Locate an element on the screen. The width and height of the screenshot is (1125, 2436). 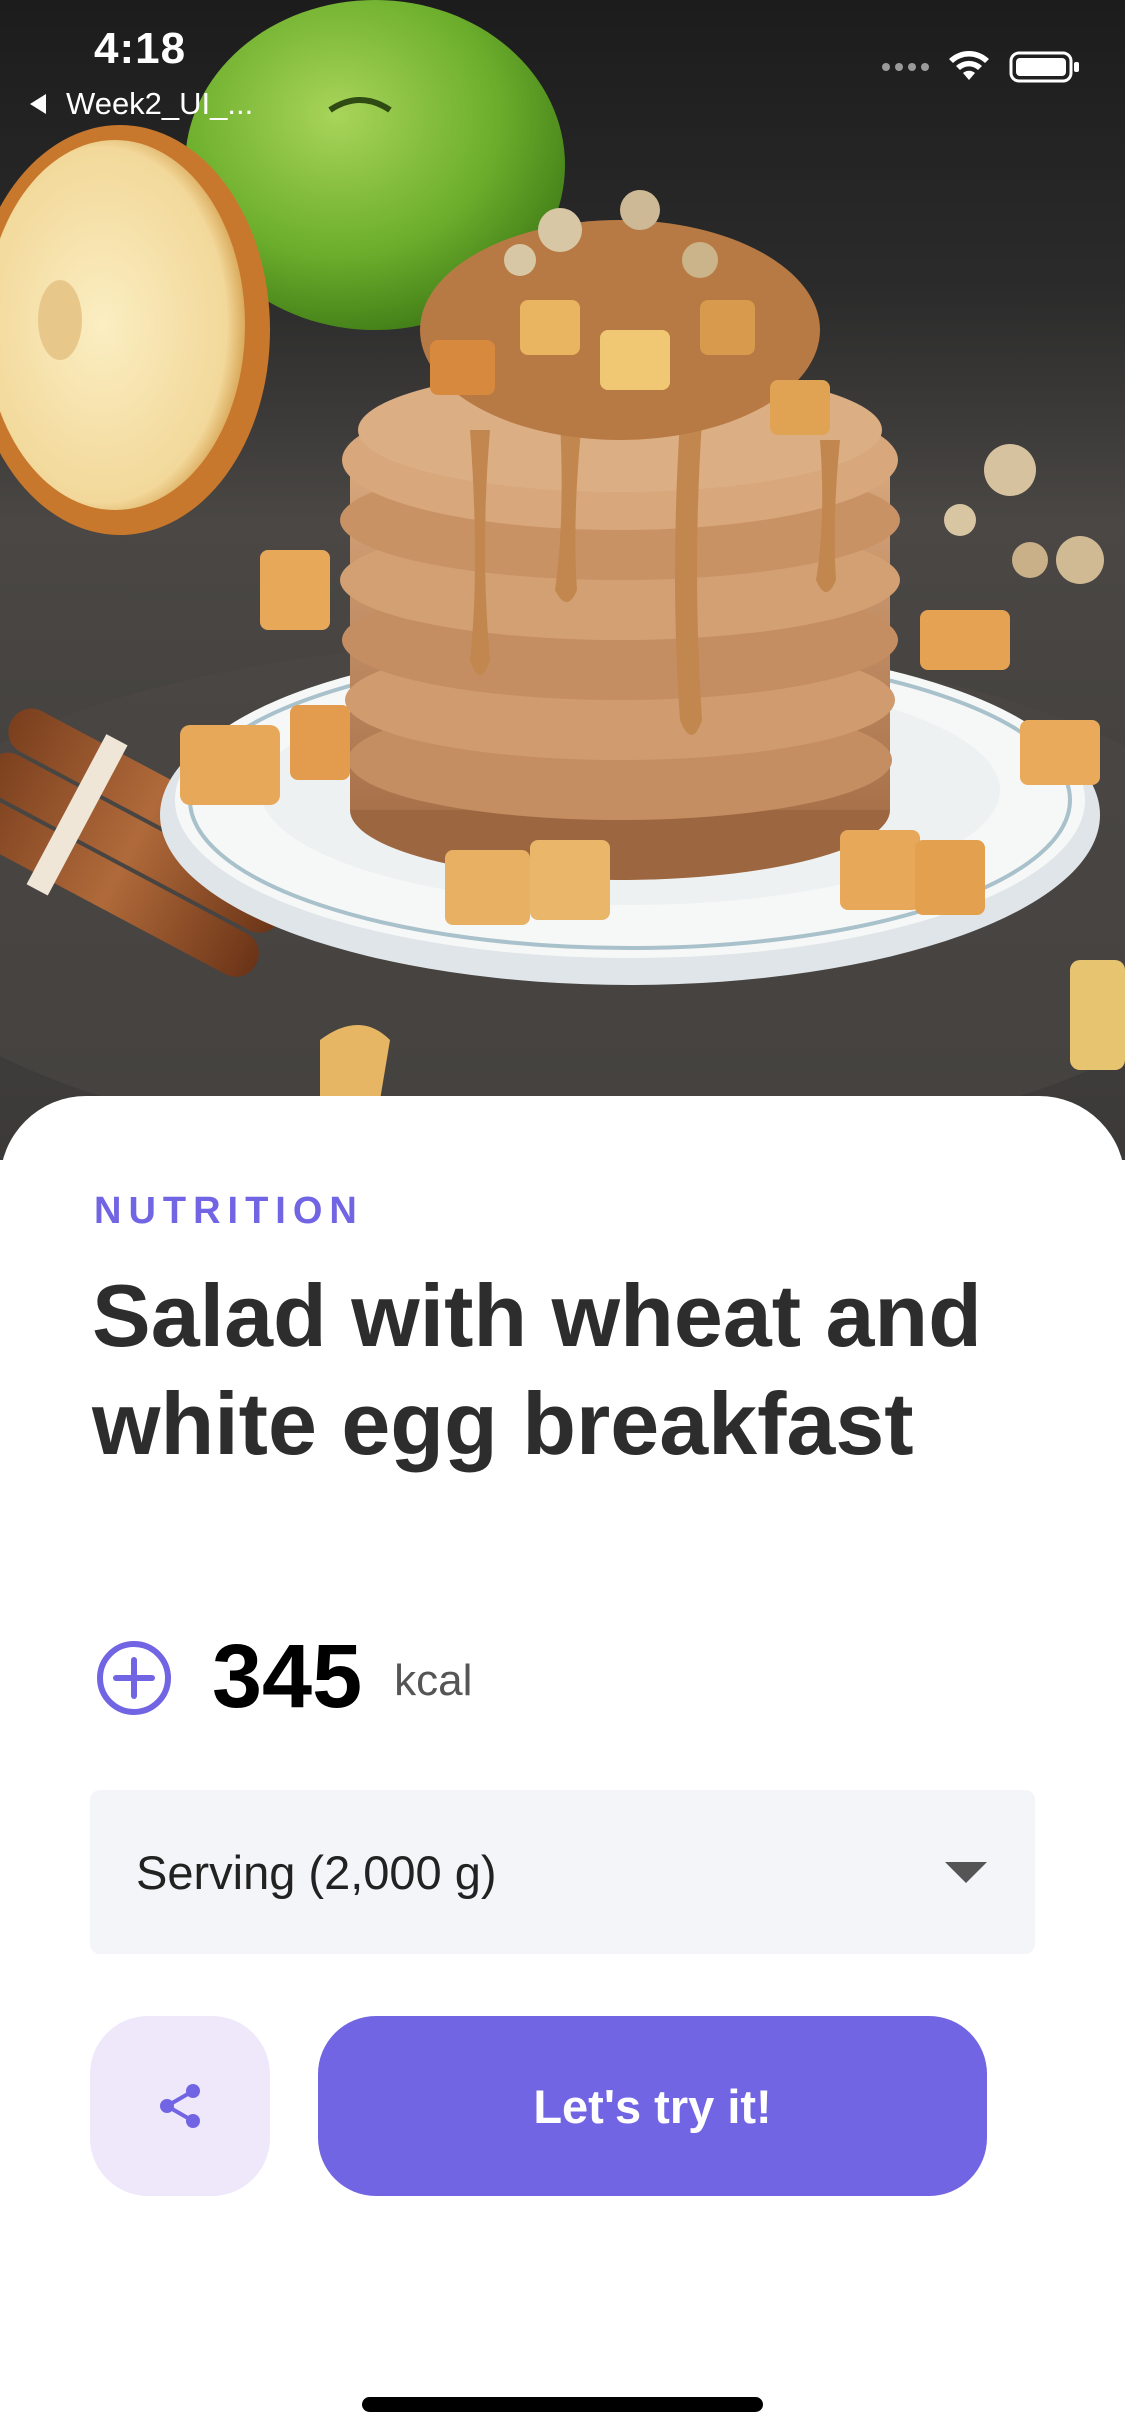
share-button is located at coordinates (180, 2106).